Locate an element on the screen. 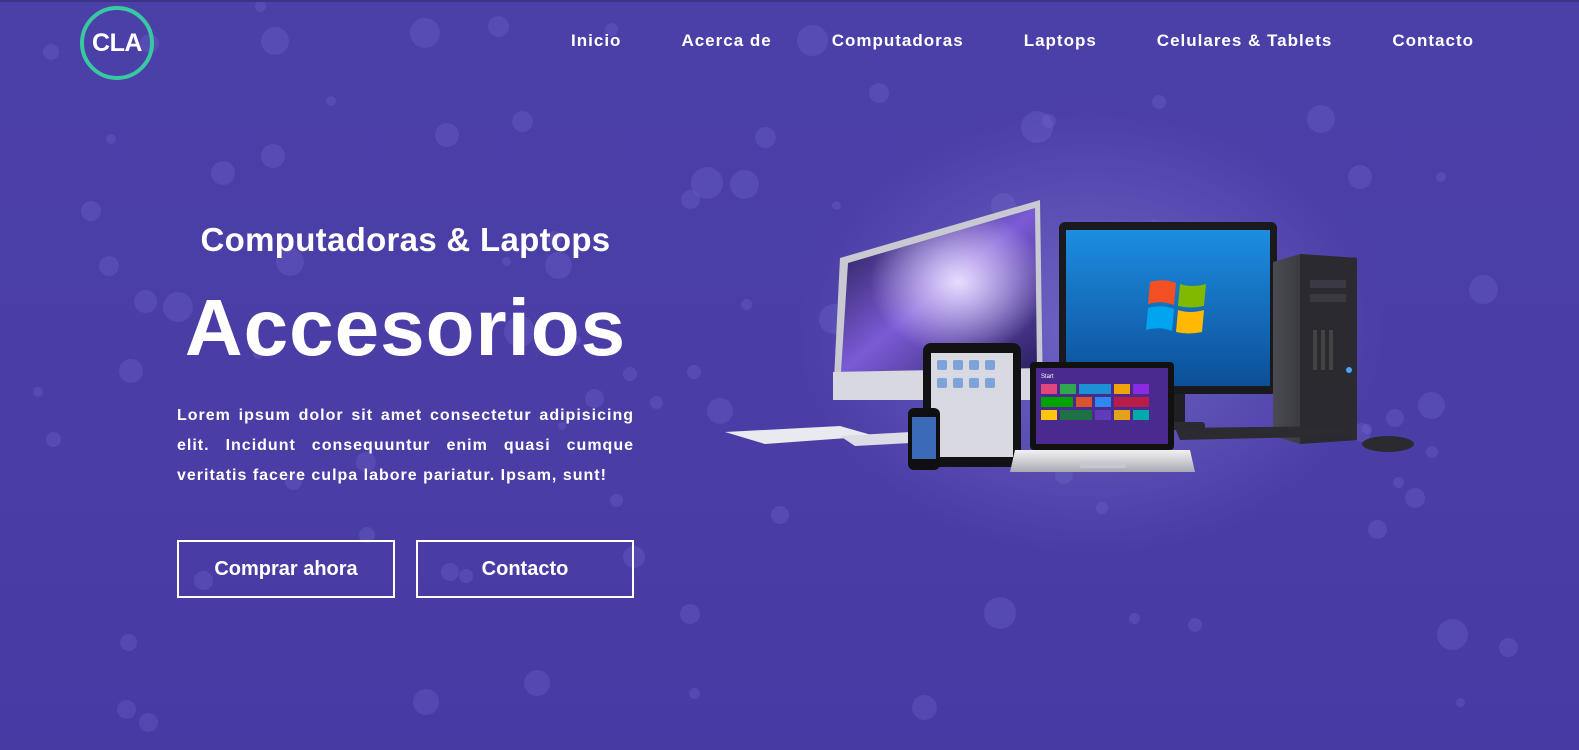 The height and width of the screenshot is (750, 1579). laptop-icon: Start is located at coordinates (1102, 417).